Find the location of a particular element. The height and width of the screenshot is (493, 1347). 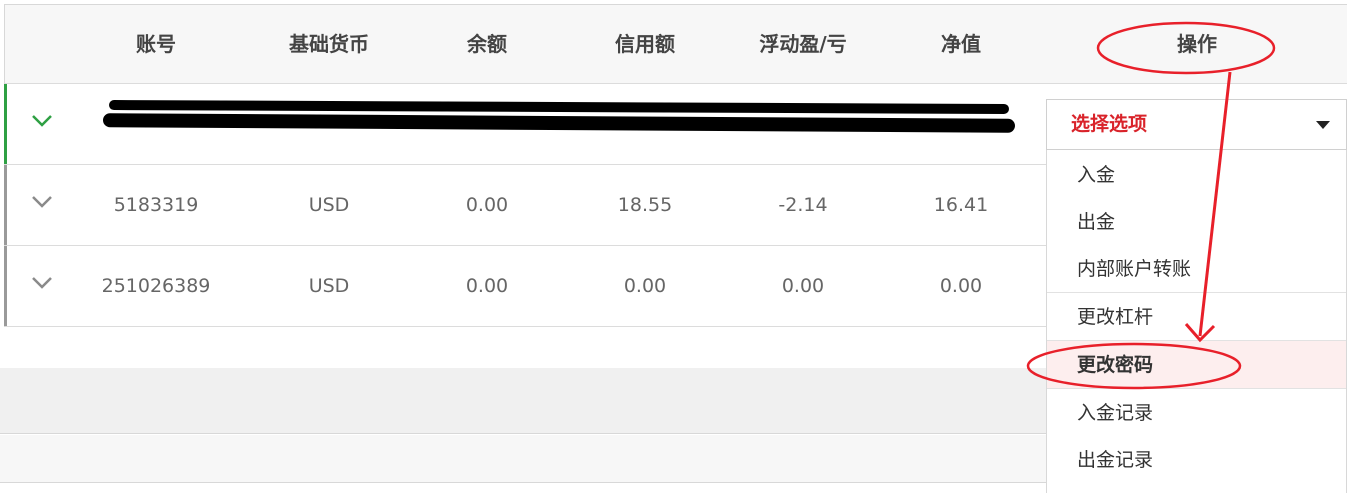

menu-item-deposit-history: 入金记录 is located at coordinates (1196, 412).